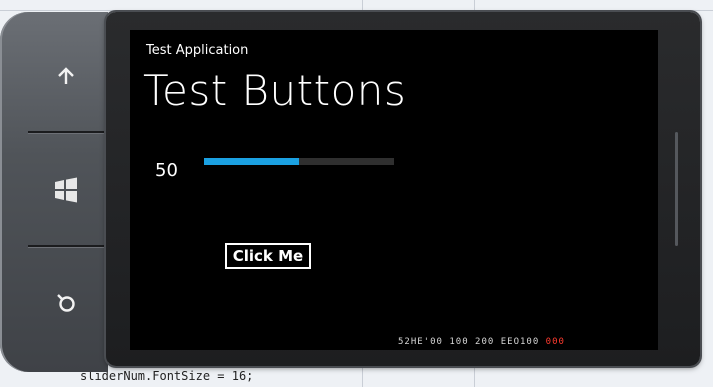 This screenshot has width=713, height=387. What do you see at coordinates (268, 256) in the screenshot?
I see `click-me-button: Click Me` at bounding box center [268, 256].